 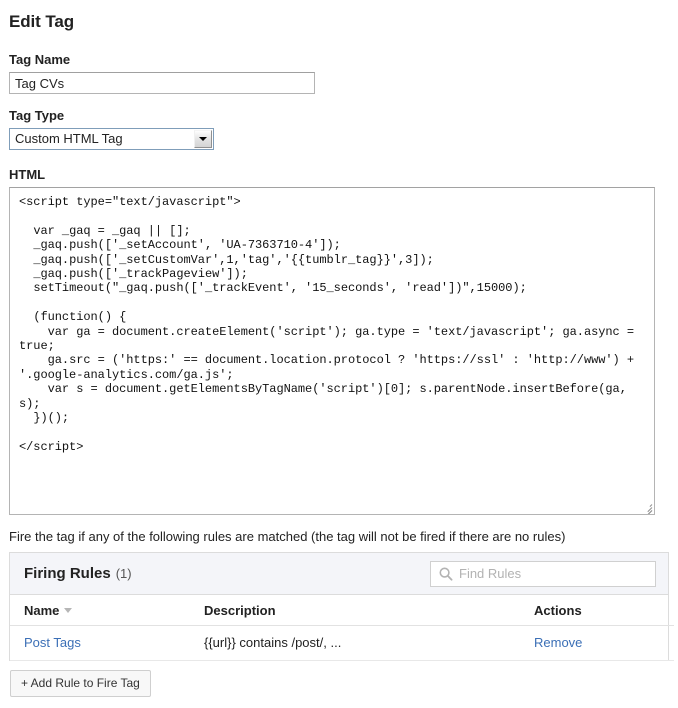 I want to click on tag-name-field-group: Tag Name, so click(x=339, y=73).